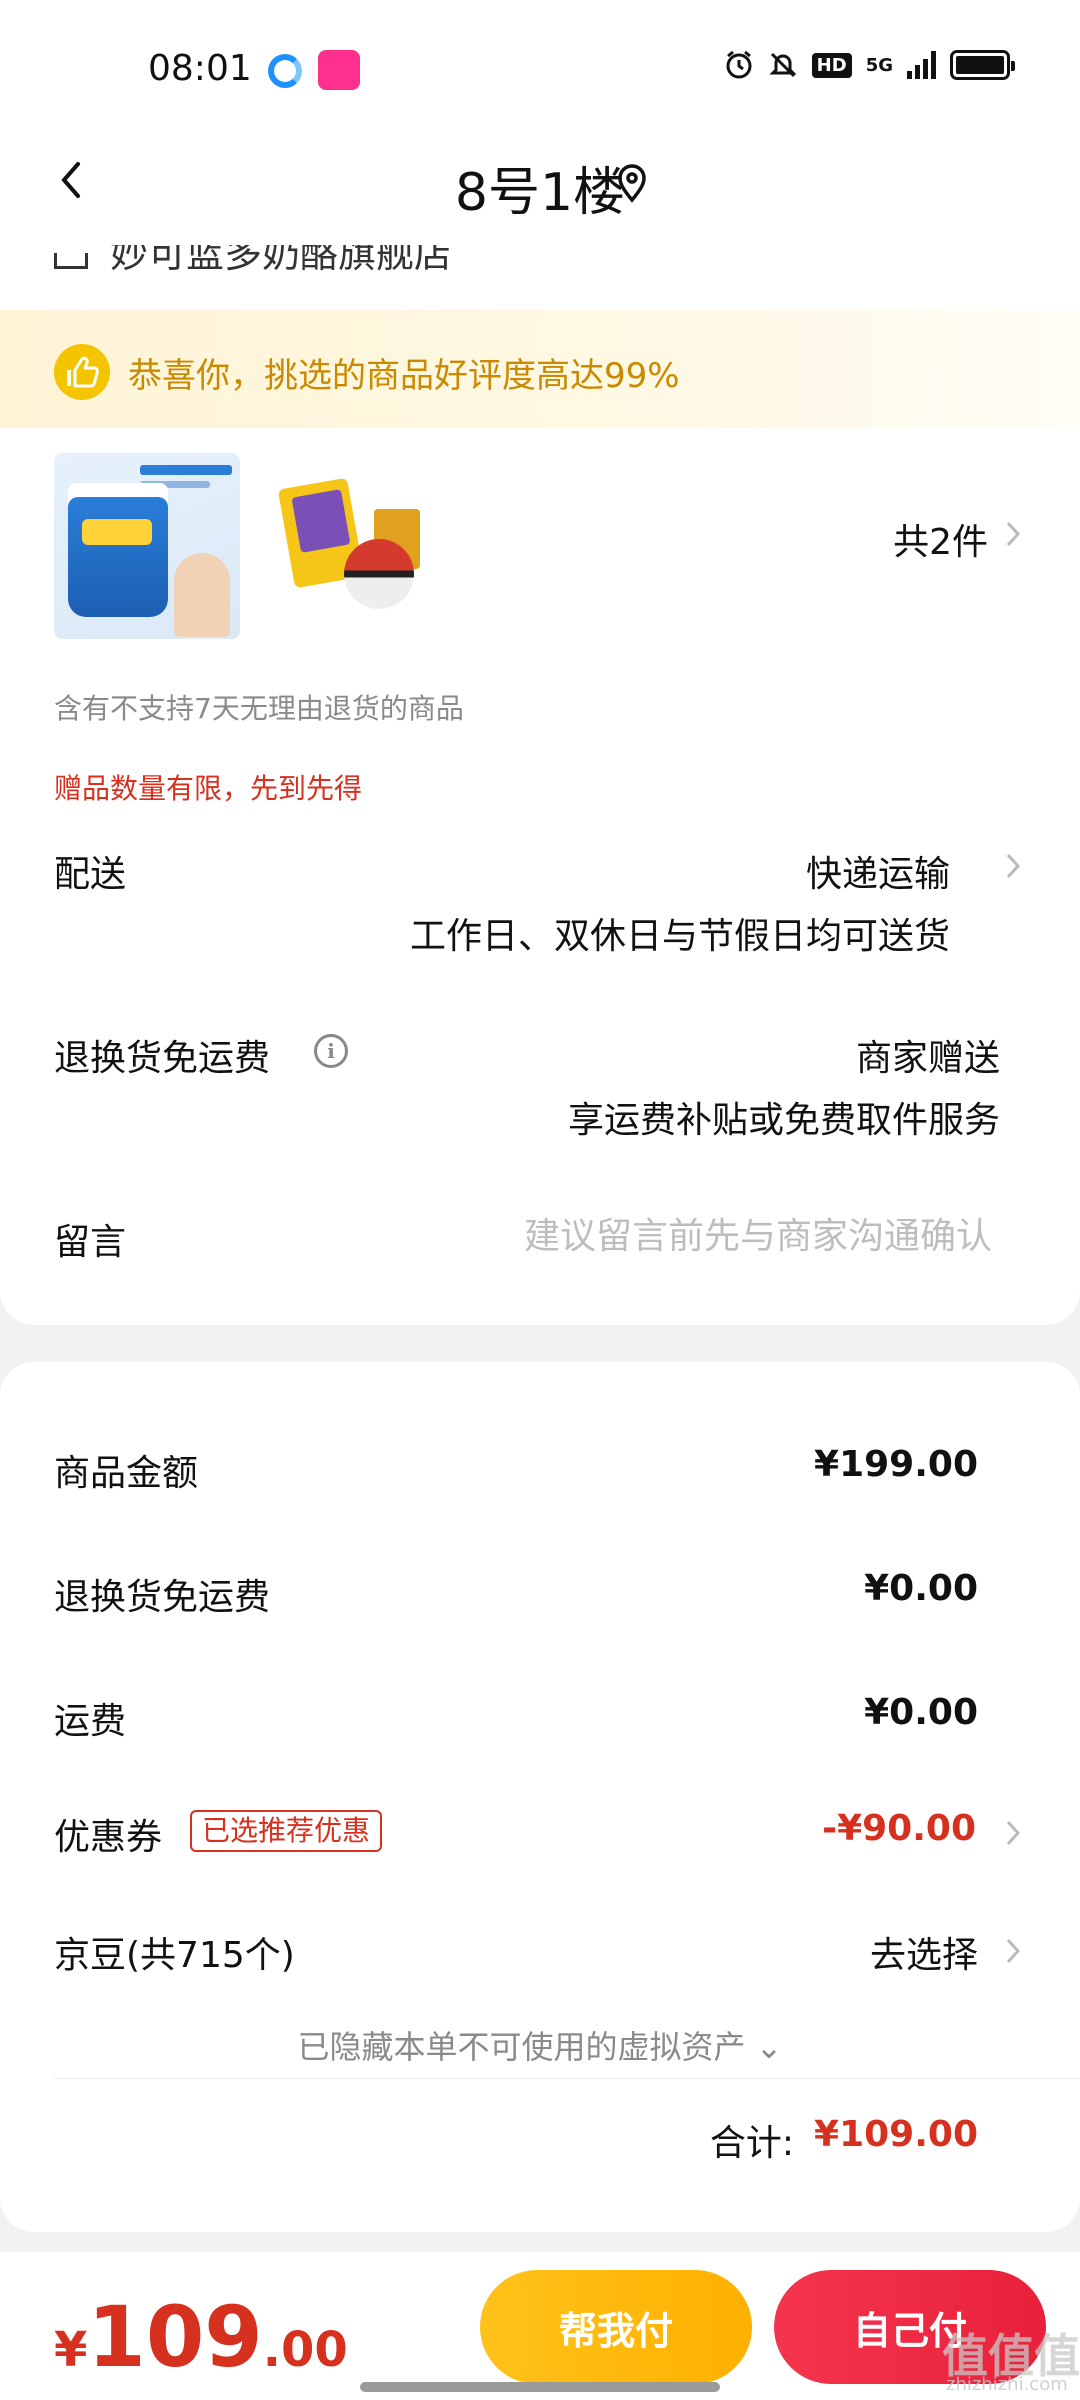  I want to click on status-indicators: HD 5G, so click(869, 65).